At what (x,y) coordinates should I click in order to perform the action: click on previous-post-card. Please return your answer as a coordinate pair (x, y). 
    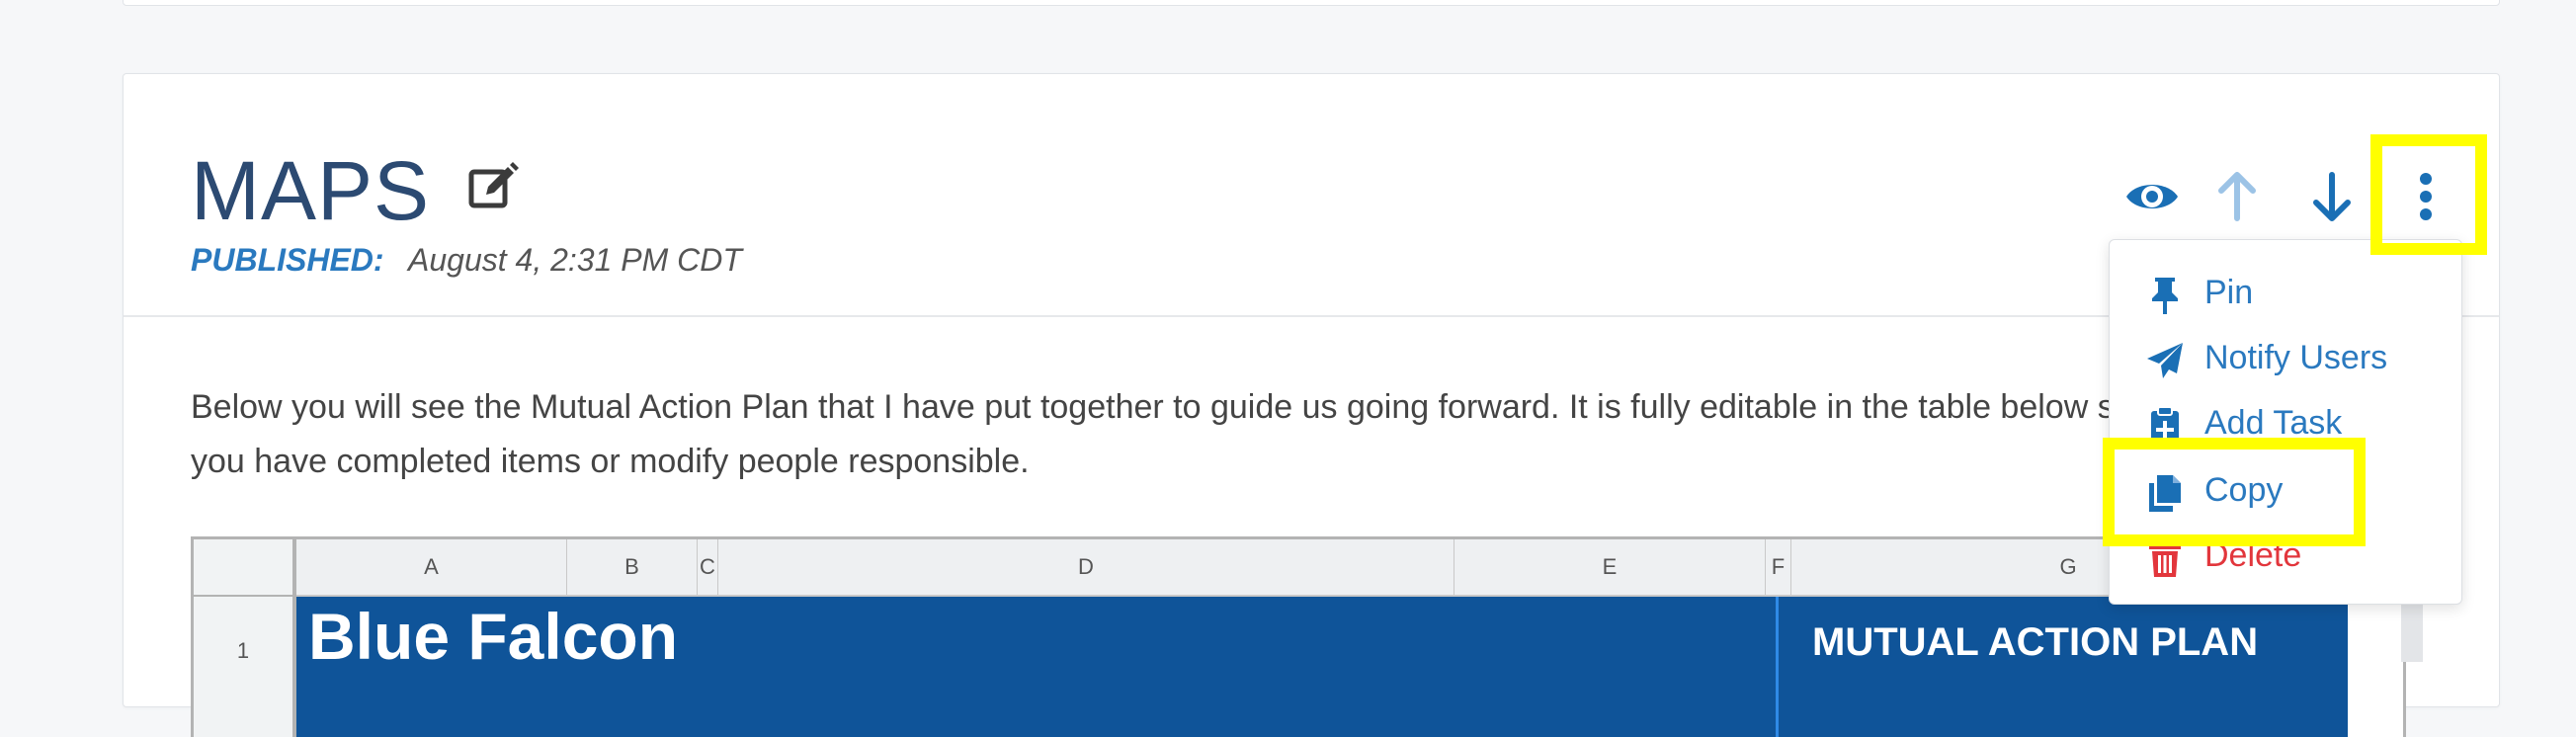
    Looking at the image, I should click on (1311, 3).